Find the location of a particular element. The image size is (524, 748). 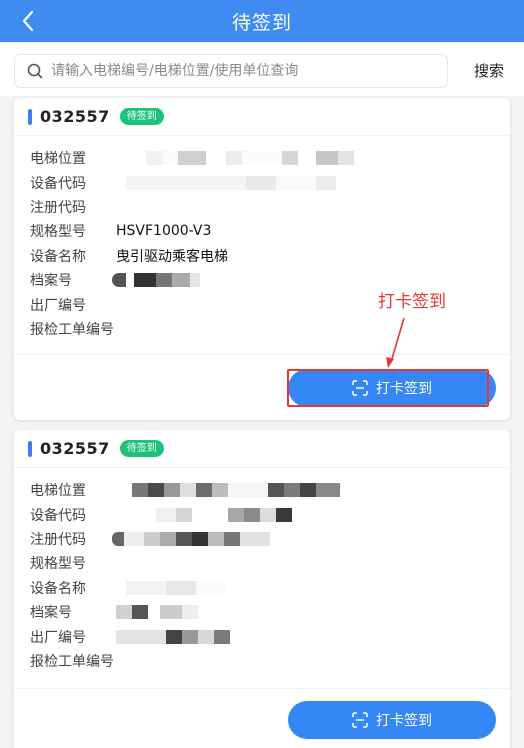

chevron-left-icon is located at coordinates (28, 21).